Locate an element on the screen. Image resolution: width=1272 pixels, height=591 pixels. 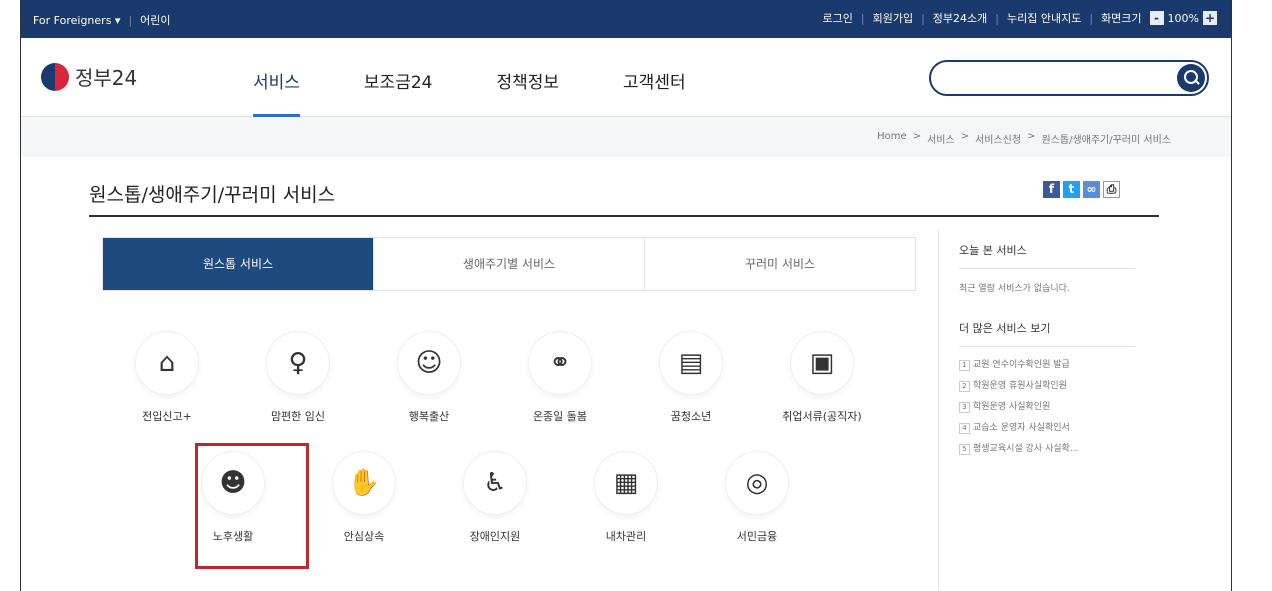
list-number: 1 is located at coordinates (964, 365).